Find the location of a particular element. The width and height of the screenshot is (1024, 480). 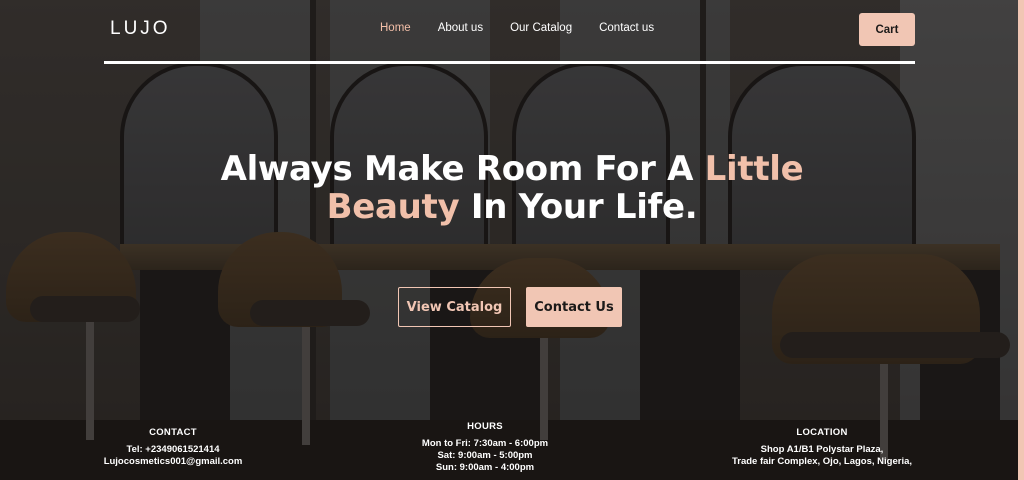

hero-heading-accent: Beauty is located at coordinates (393, 207).